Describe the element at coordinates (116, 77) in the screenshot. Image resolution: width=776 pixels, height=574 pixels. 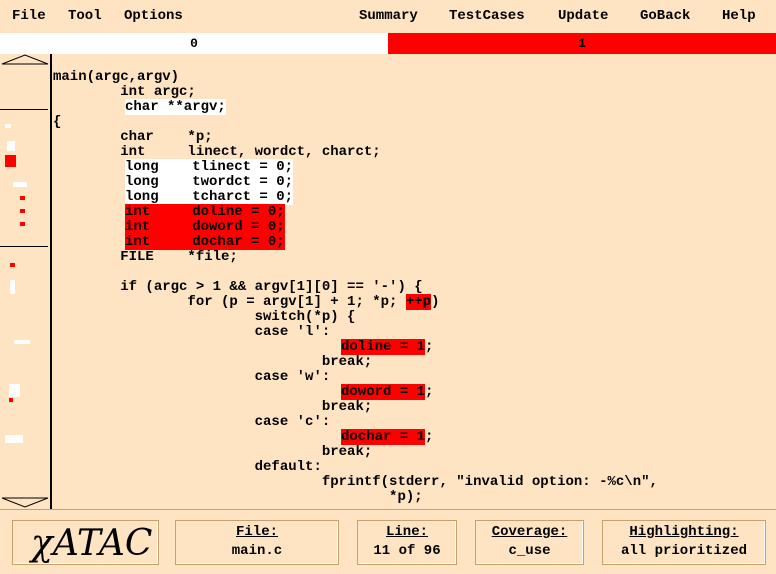
I see `code-line: main(argc,argv)` at that location.